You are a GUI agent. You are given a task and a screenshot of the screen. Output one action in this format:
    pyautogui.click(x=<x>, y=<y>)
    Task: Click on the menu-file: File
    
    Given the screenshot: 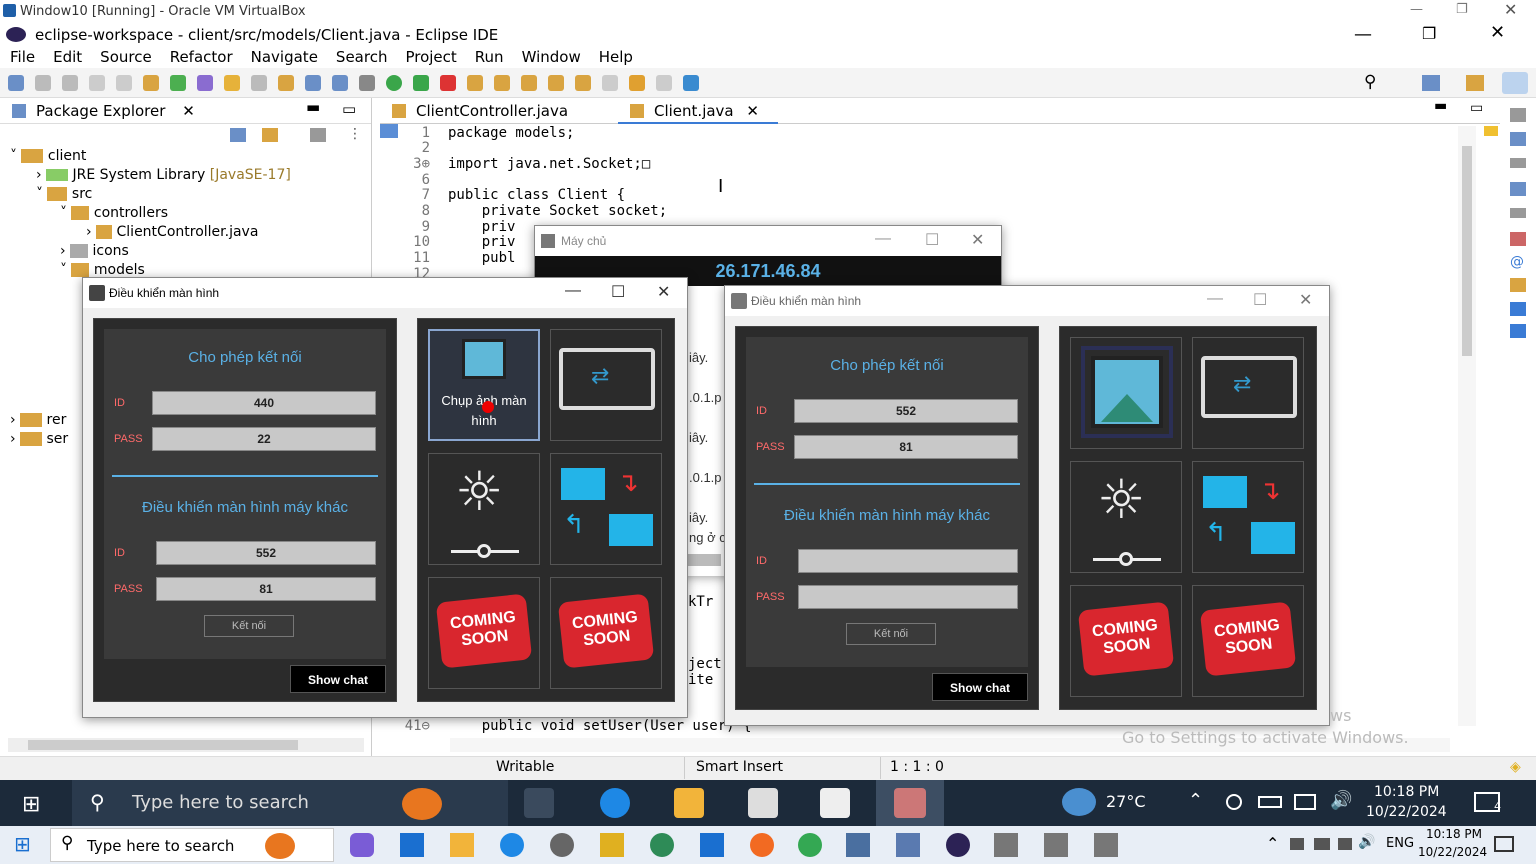 What is the action you would take?
    pyautogui.click(x=22, y=57)
    